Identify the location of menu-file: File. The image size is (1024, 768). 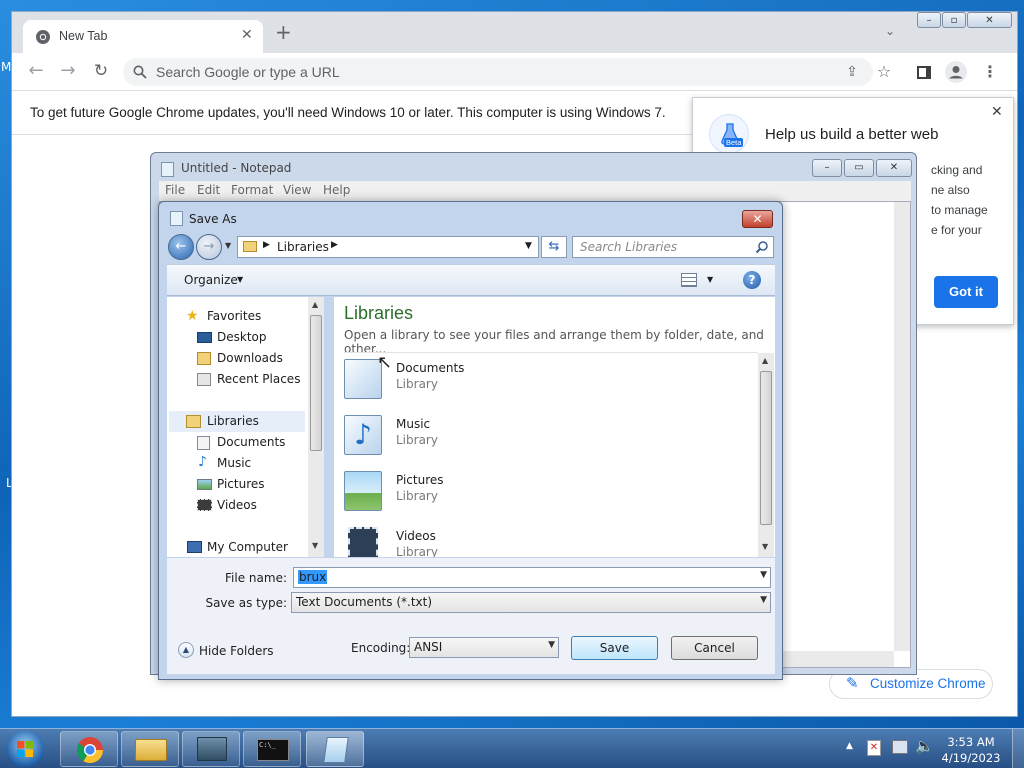
(175, 190).